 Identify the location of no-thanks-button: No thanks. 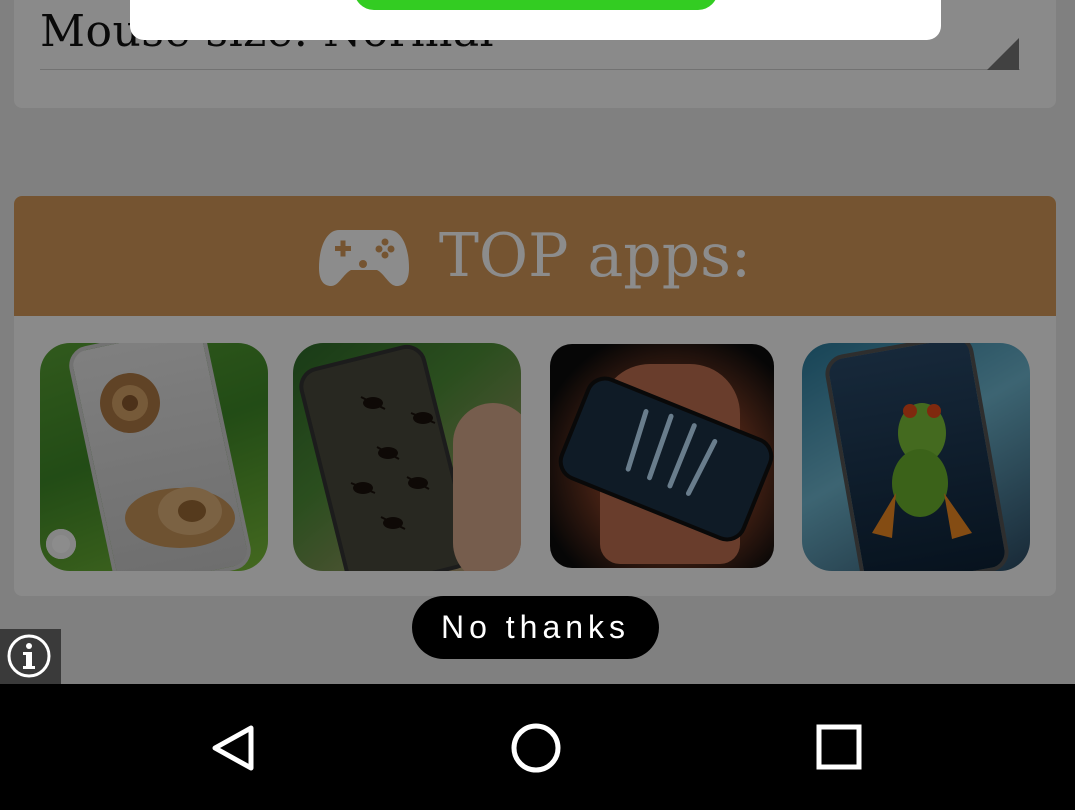
(535, 627).